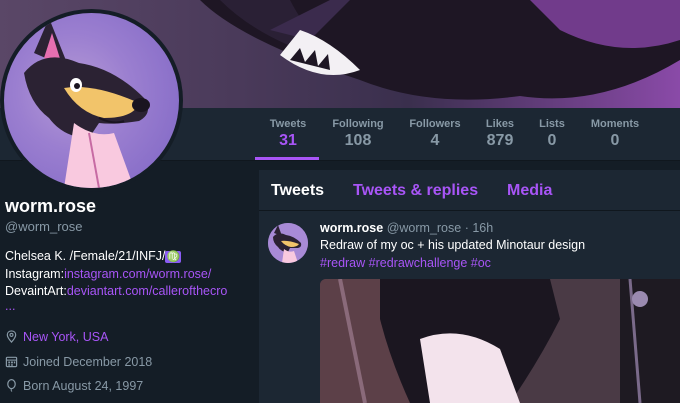  I want to click on tweet-hashtags: #redraw #redrawchallenge #oc, so click(405, 263).